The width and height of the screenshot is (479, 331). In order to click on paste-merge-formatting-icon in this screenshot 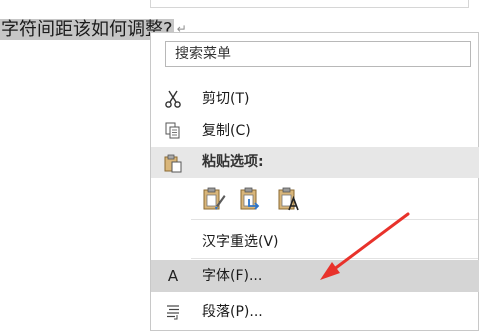, I will do `click(251, 199)`.